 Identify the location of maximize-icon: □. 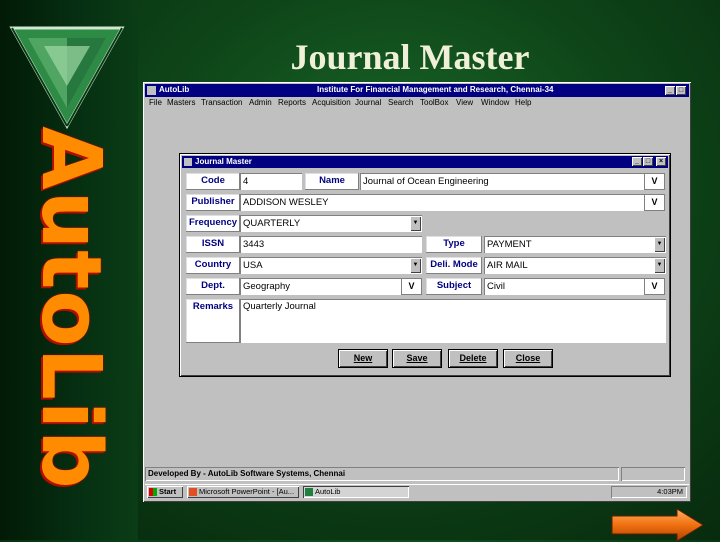
(681, 90).